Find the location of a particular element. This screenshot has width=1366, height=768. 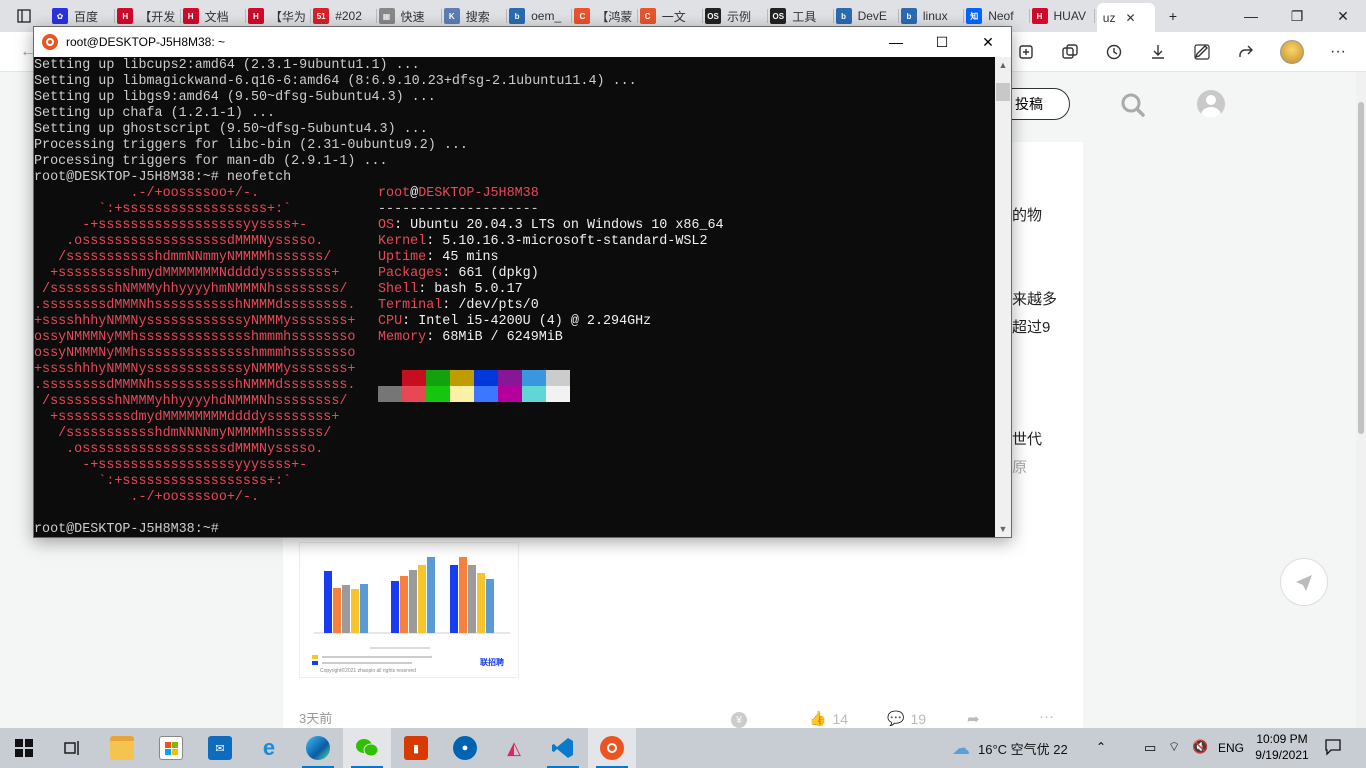

reward-icon: ¥ is located at coordinates (739, 720).